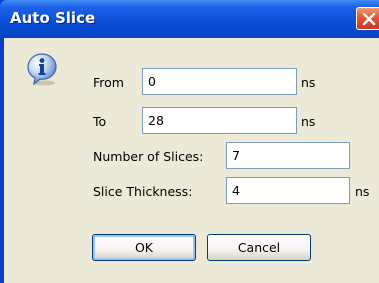 The width and height of the screenshot is (379, 283). I want to click on thickness-input: 4, so click(288, 190).